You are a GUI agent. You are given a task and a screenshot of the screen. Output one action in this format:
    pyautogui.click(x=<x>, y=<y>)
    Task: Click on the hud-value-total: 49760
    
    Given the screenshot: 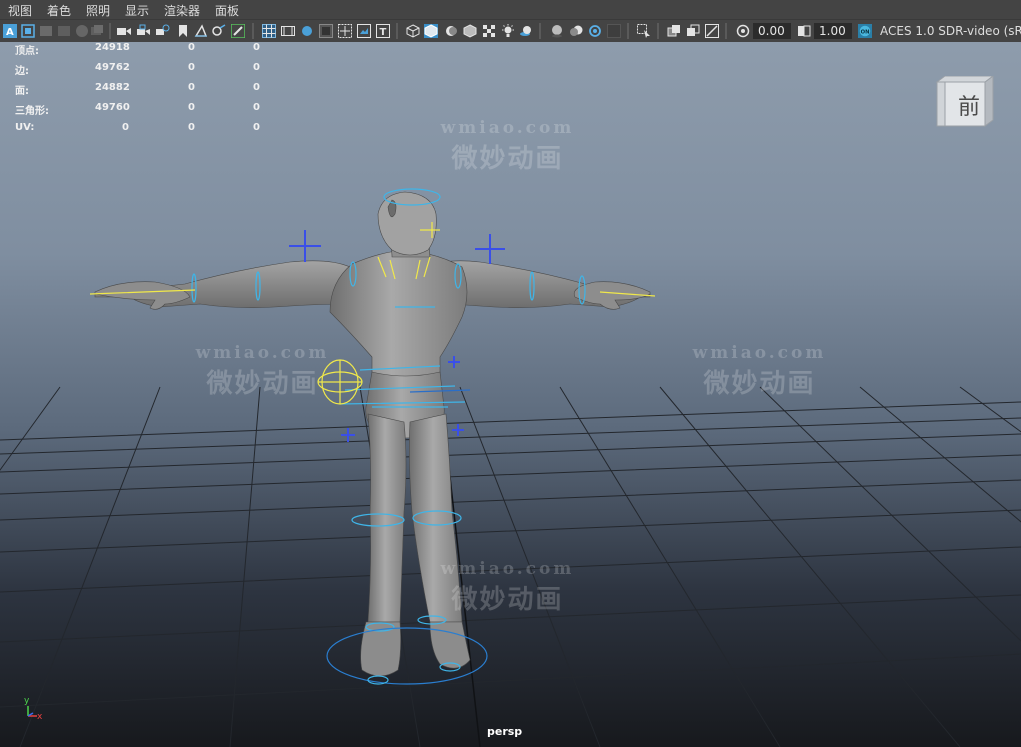 What is the action you would take?
    pyautogui.click(x=112, y=107)
    